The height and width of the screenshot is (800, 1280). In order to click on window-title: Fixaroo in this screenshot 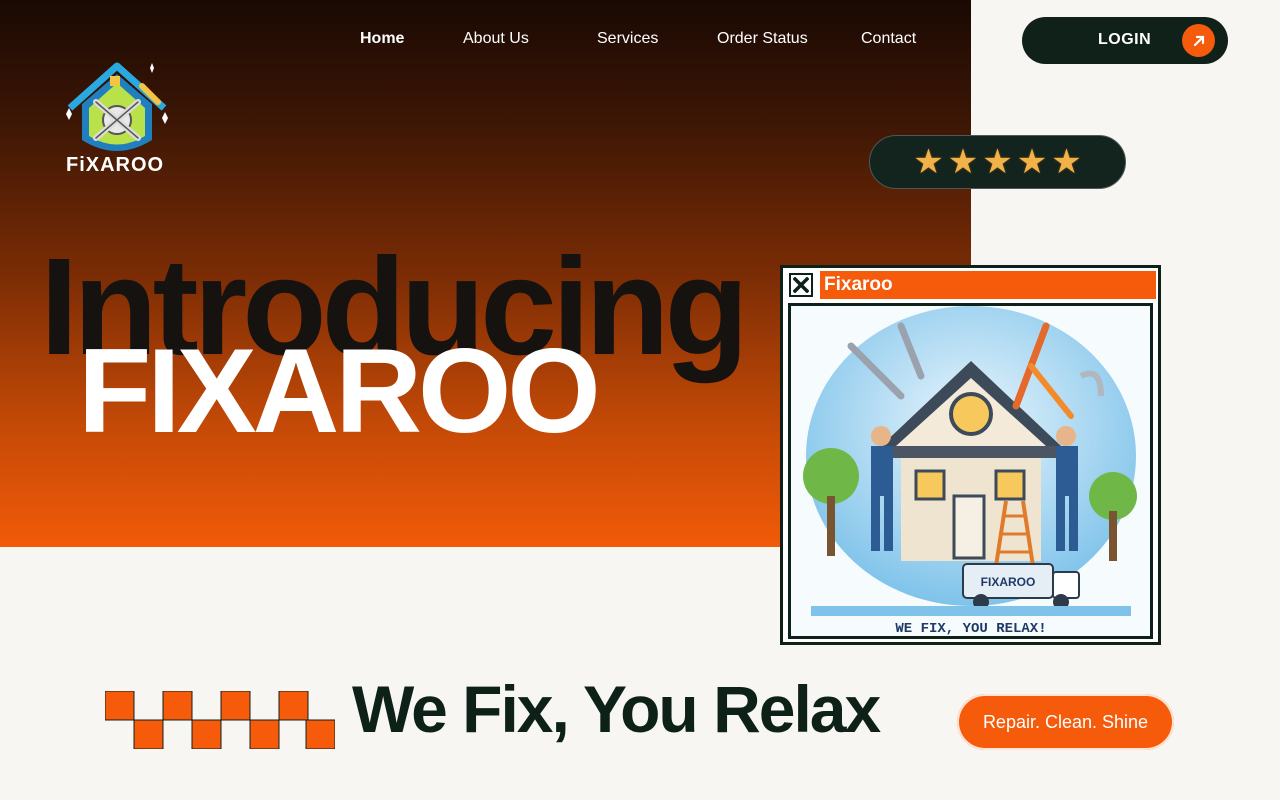, I will do `click(988, 285)`.